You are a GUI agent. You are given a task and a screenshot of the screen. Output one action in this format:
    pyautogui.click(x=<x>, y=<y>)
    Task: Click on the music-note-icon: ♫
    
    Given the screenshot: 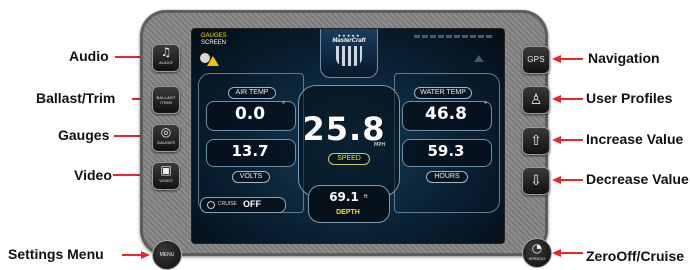 What is the action you would take?
    pyautogui.click(x=166, y=52)
    